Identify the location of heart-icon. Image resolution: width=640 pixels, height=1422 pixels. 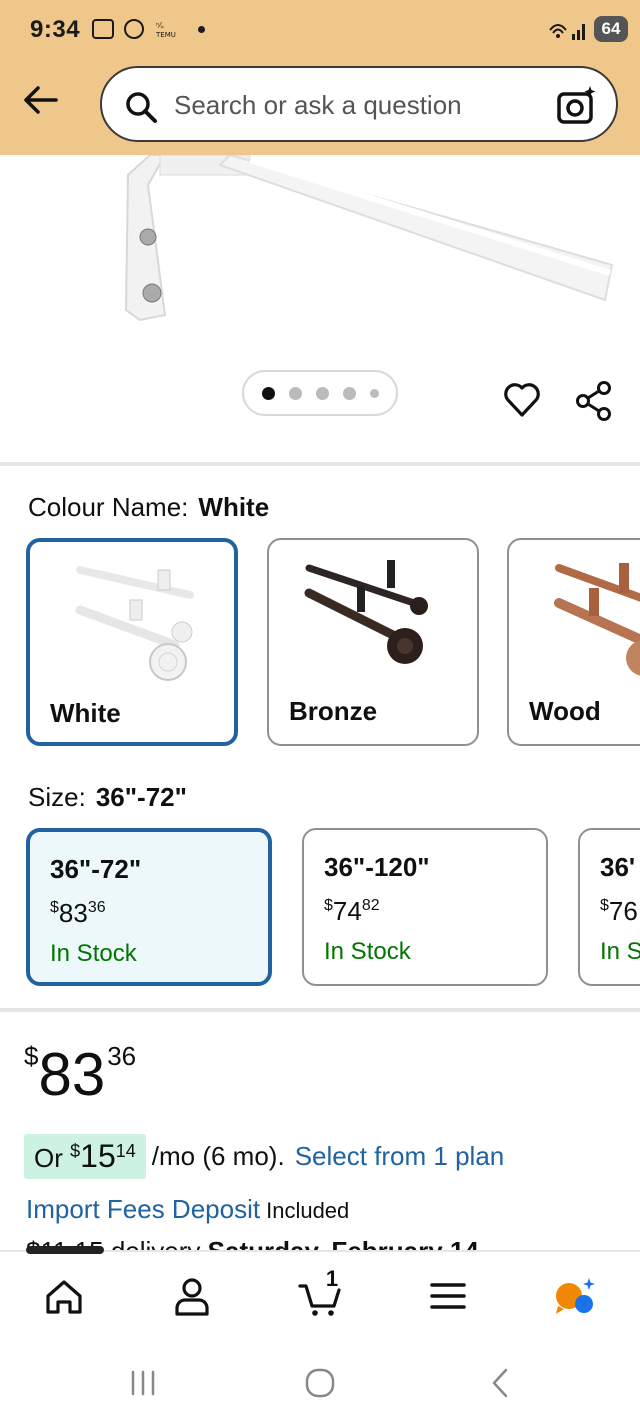
(522, 400).